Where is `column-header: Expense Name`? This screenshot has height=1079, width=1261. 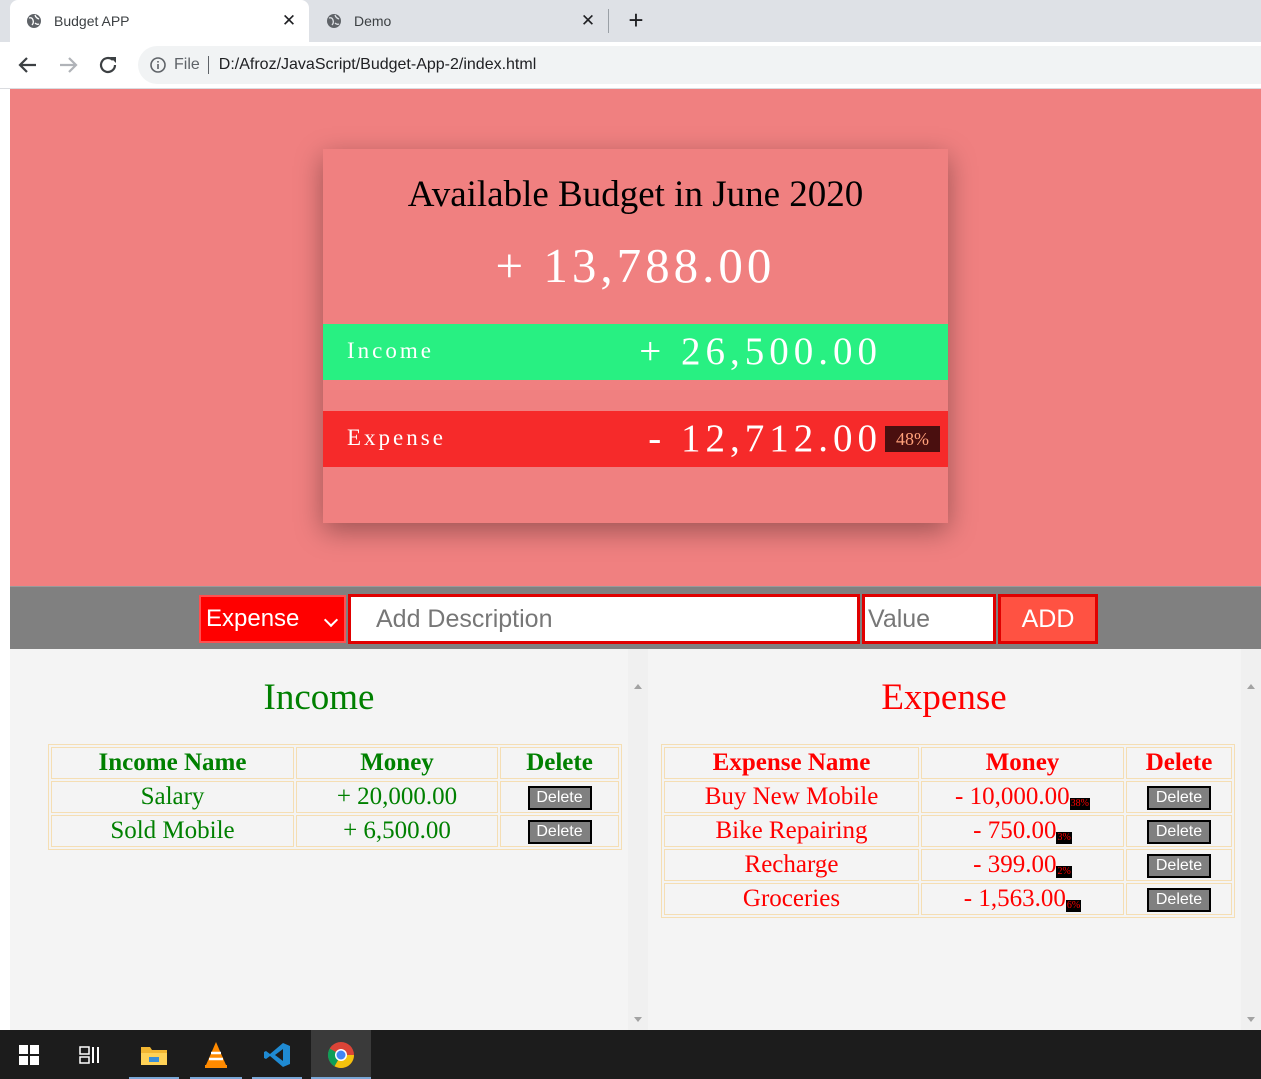 column-header: Expense Name is located at coordinates (791, 763).